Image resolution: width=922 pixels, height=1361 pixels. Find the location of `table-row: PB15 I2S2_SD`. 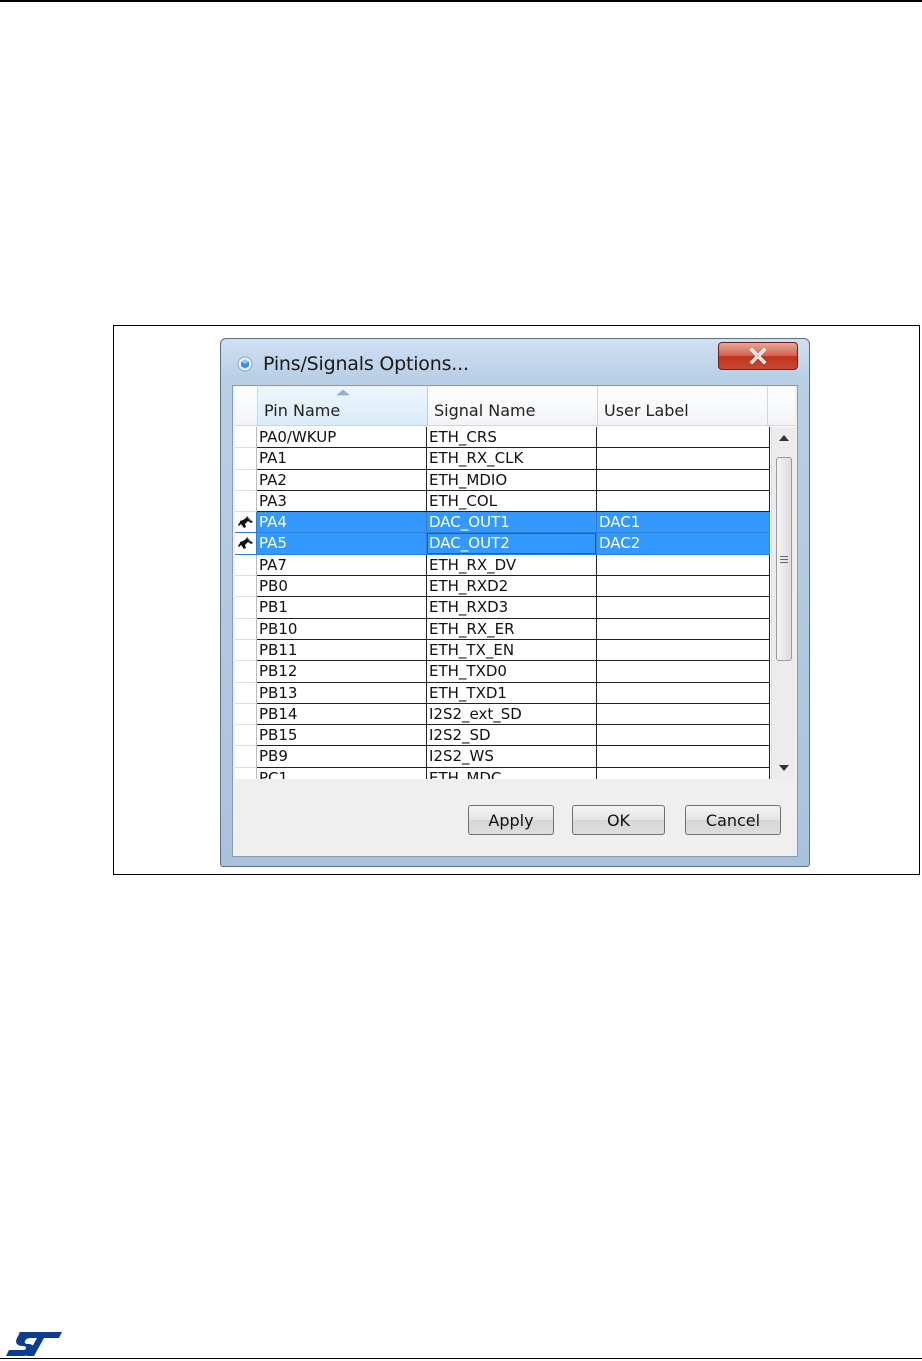

table-row: PB15 I2S2_SD is located at coordinates (502, 736).